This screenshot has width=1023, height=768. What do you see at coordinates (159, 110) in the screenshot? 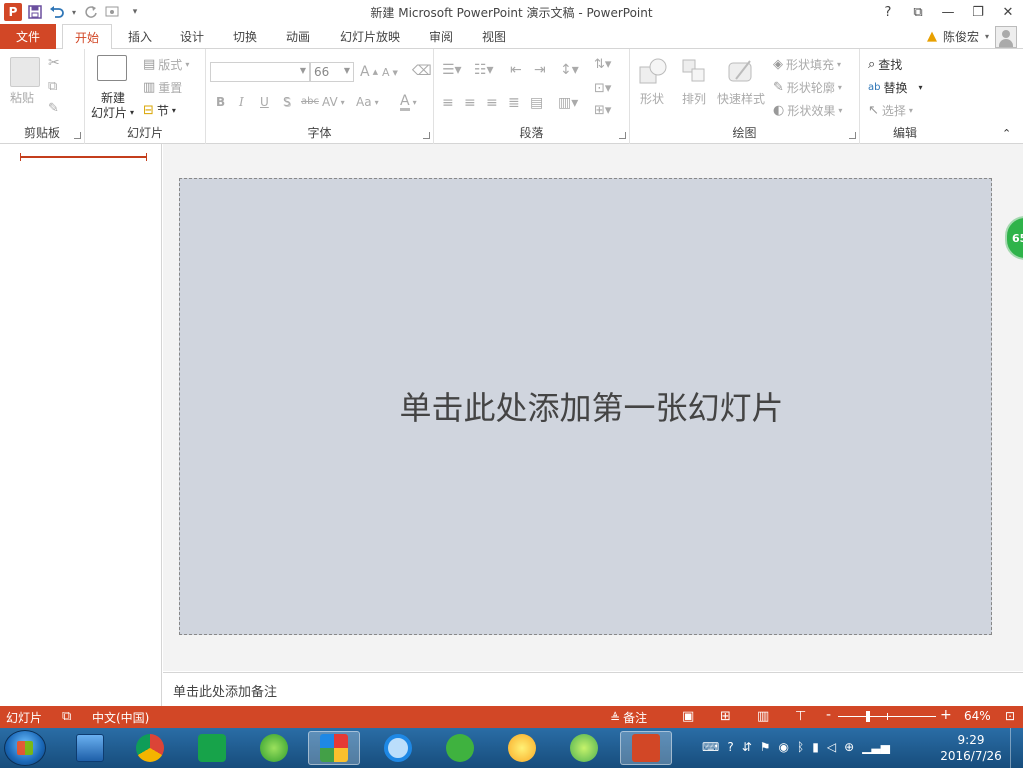
I see `section-button: ⊟ 节 ▾` at bounding box center [159, 110].